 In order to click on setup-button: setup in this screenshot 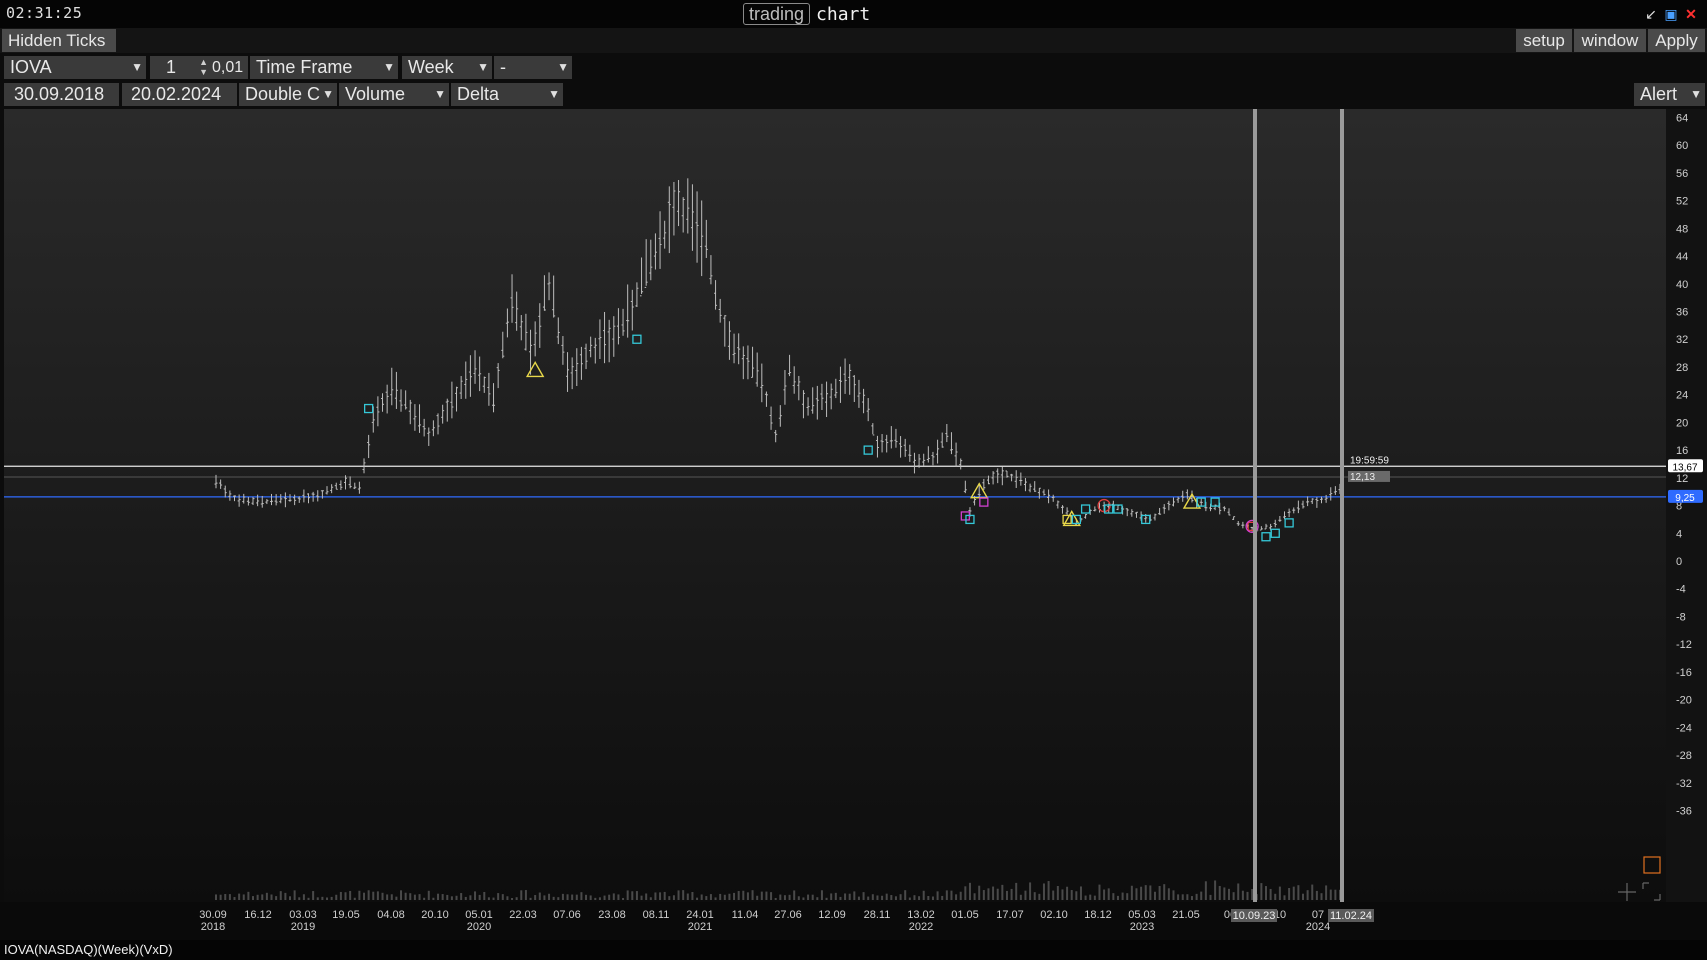, I will do `click(1544, 40)`.